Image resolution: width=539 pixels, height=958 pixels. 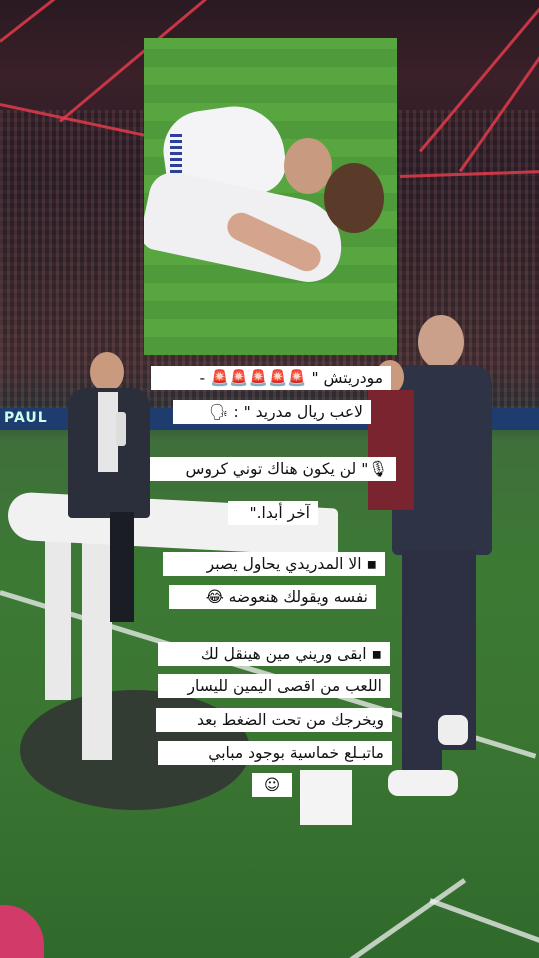 What do you see at coordinates (274, 564) in the screenshot?
I see `caption-line: ▪ الا المدريدي يحاول يصبر` at bounding box center [274, 564].